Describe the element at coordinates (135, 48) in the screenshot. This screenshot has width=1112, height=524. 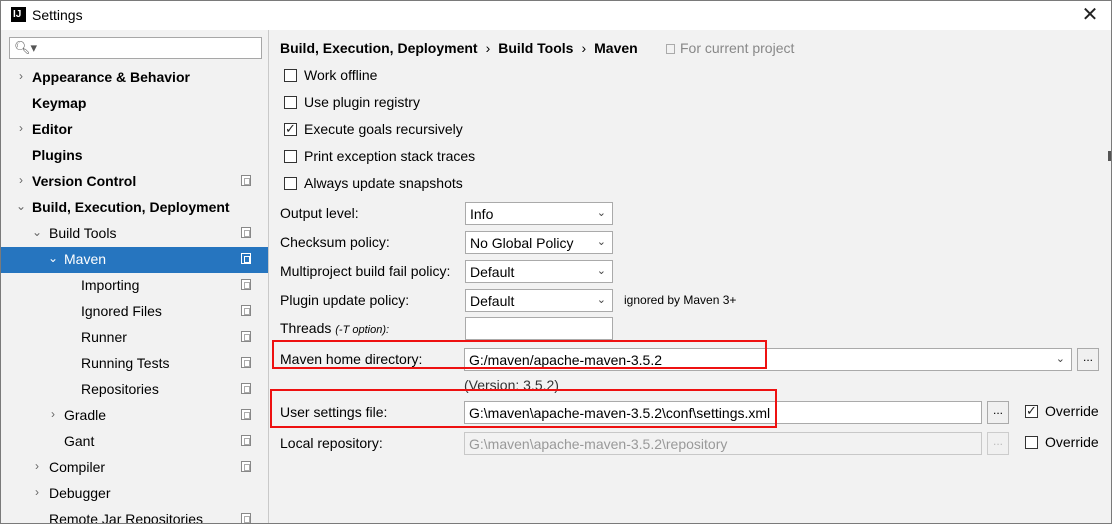
I see `search-input: 🔍︎▾` at that location.